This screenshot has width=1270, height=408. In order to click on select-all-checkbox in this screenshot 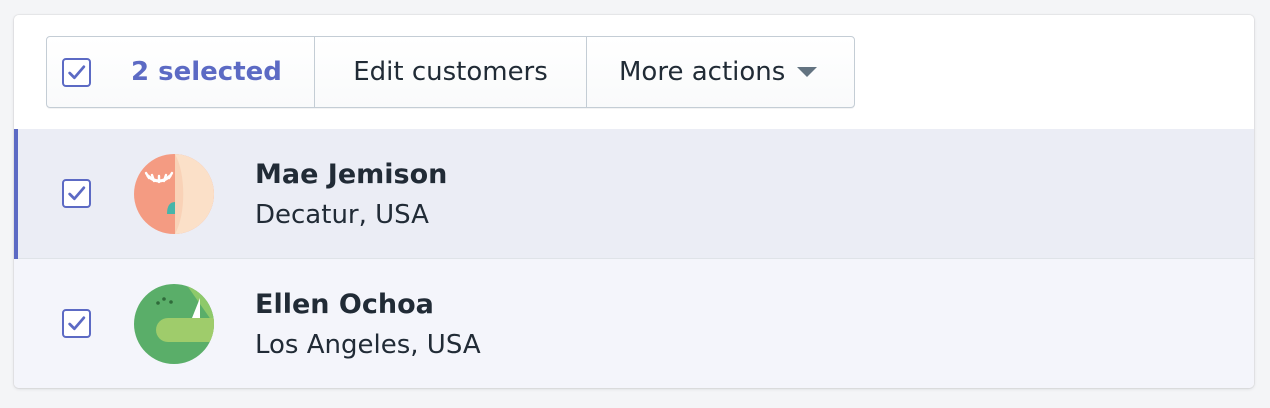, I will do `click(76, 72)`.